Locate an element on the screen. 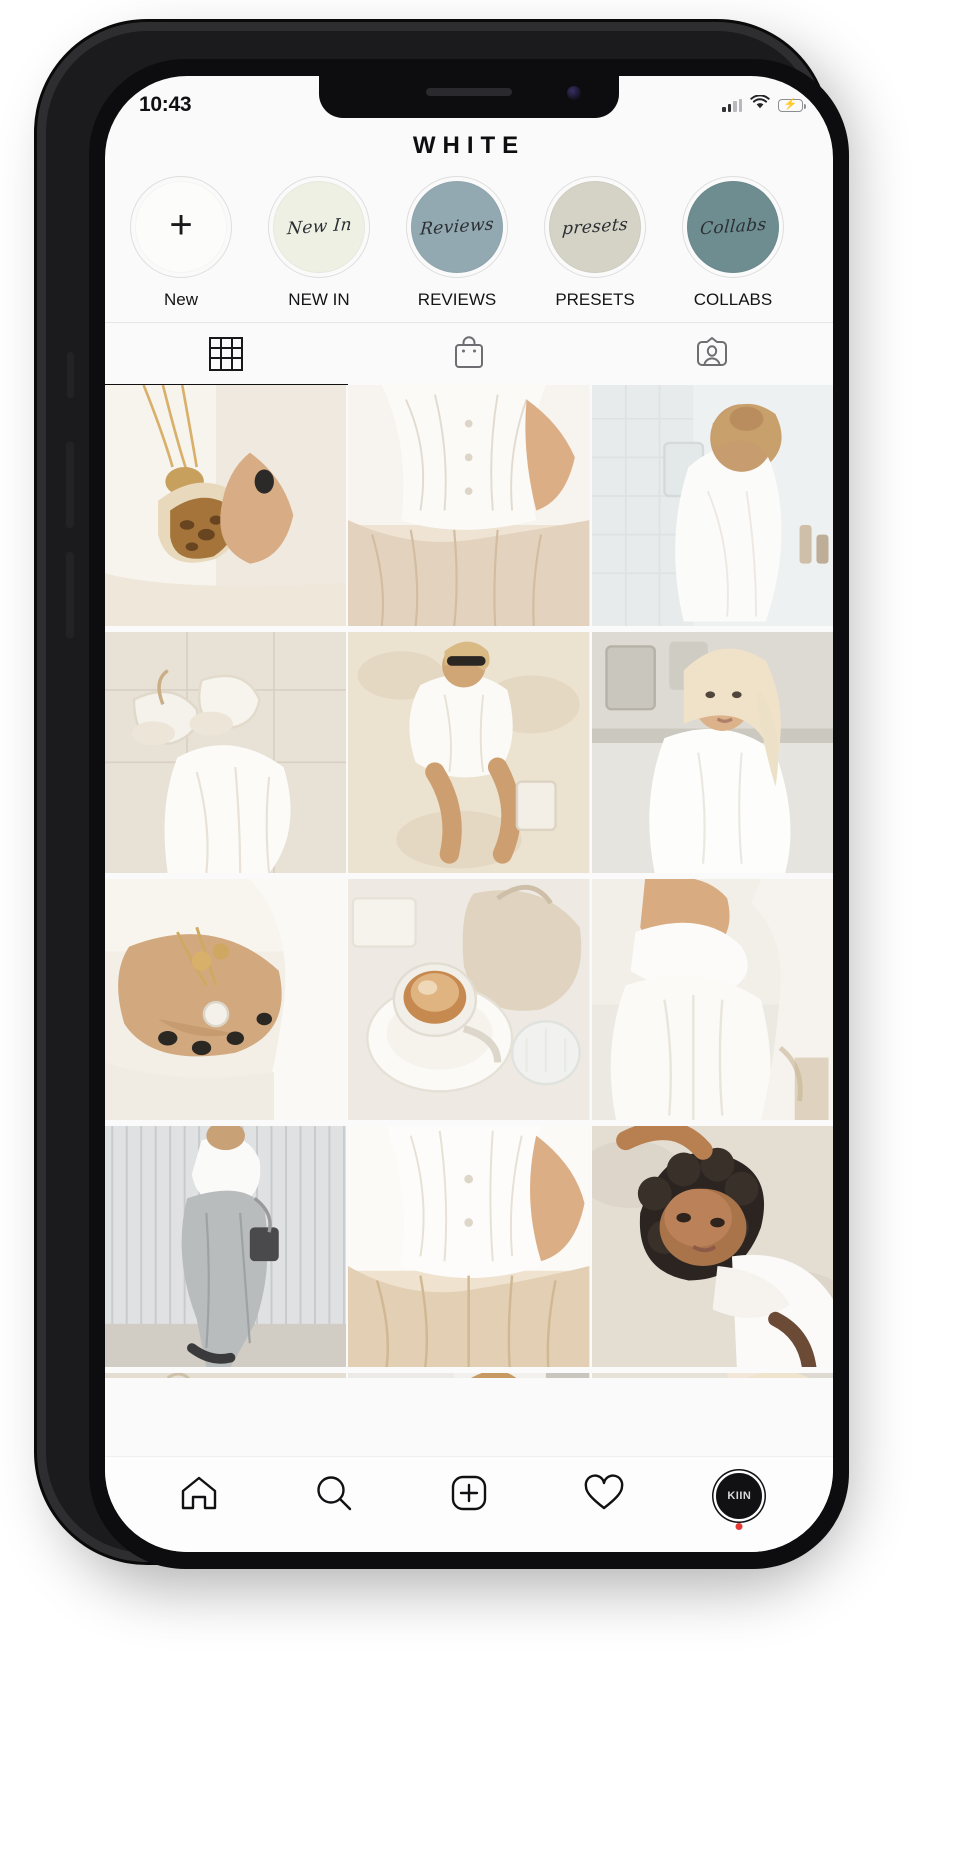 Image resolution: width=962 pixels, height=1849 pixels. cellular-signal-icon is located at coordinates (732, 105).